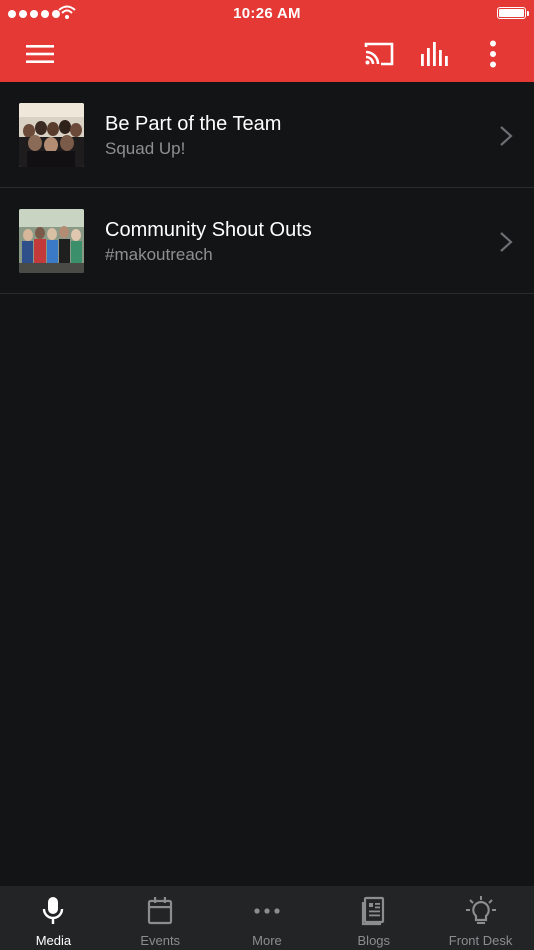 The image size is (534, 950). What do you see at coordinates (267, 41) in the screenshot?
I see `app-header: 10:26 AM` at bounding box center [267, 41].